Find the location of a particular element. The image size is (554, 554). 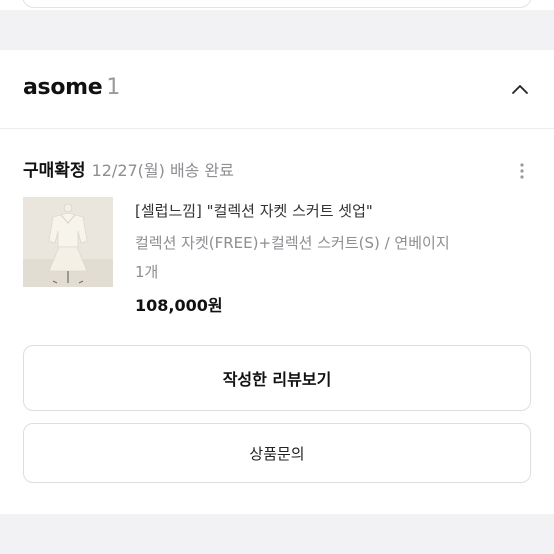

store-order-count: 1 is located at coordinates (113, 87).